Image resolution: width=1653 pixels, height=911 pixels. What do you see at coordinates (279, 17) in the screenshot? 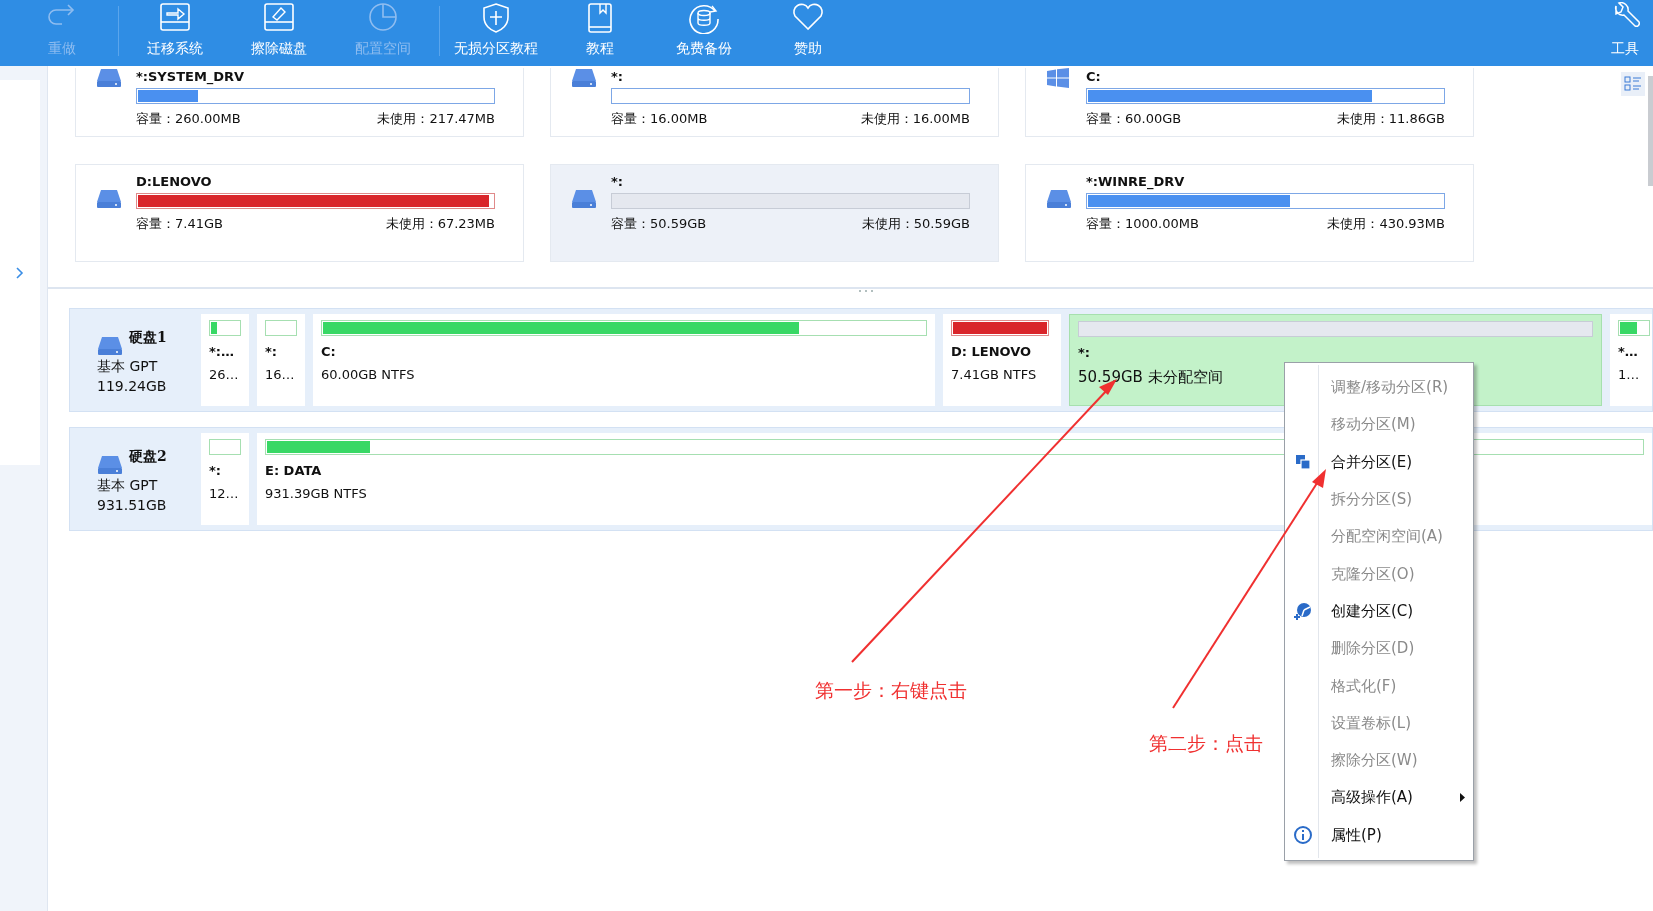
I see `drive-eraser-icon` at bounding box center [279, 17].